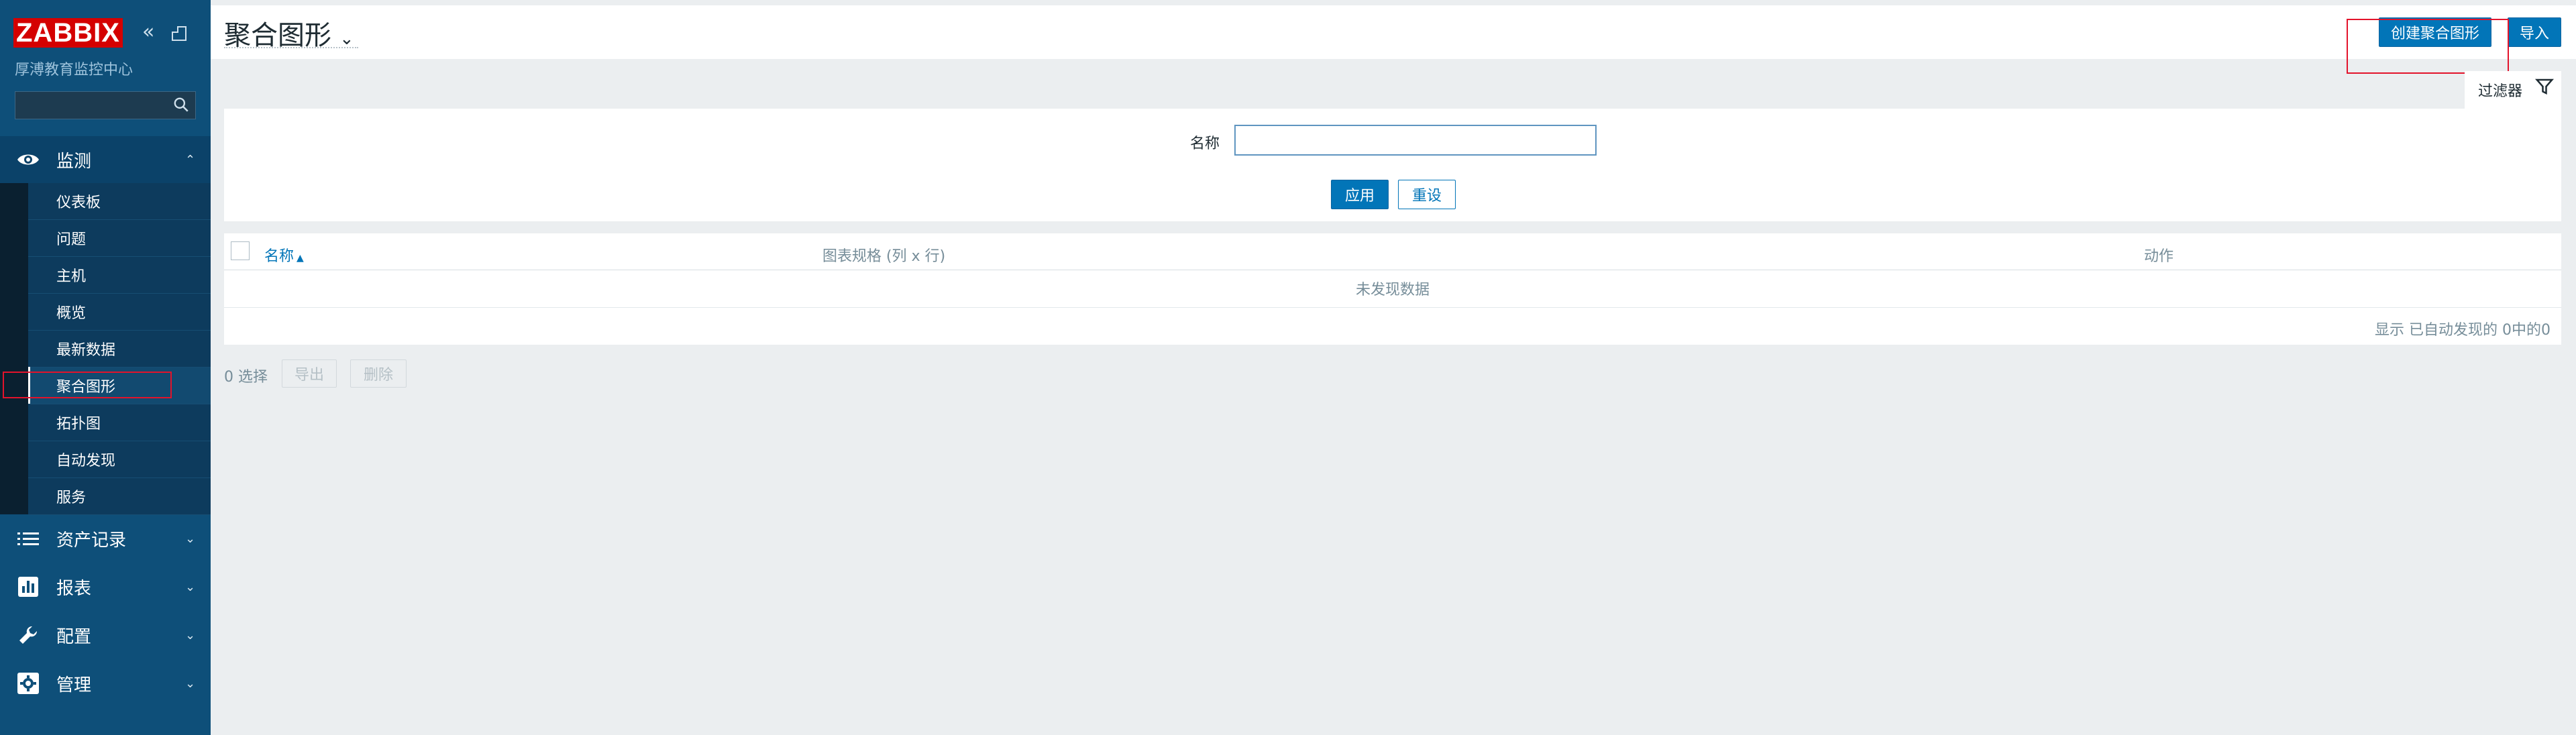  I want to click on sidebar-search-input, so click(105, 105).